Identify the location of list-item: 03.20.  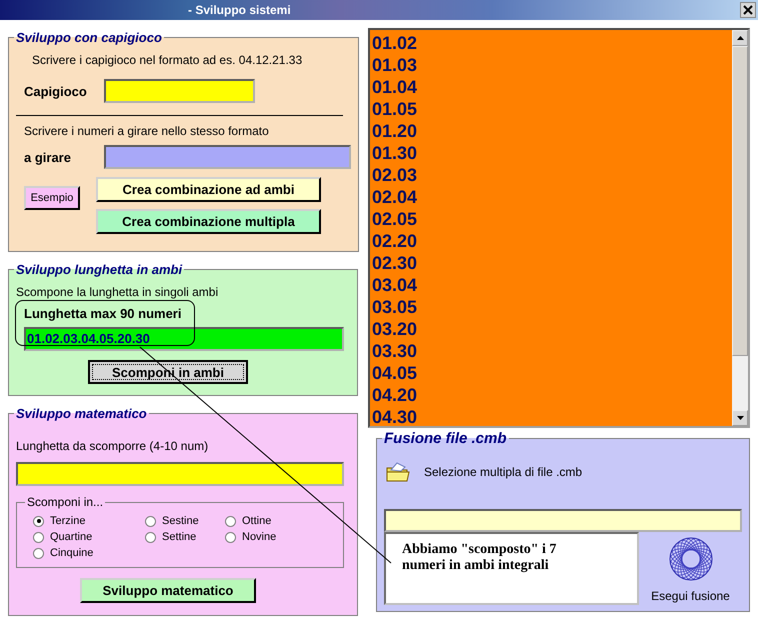
(552, 329).